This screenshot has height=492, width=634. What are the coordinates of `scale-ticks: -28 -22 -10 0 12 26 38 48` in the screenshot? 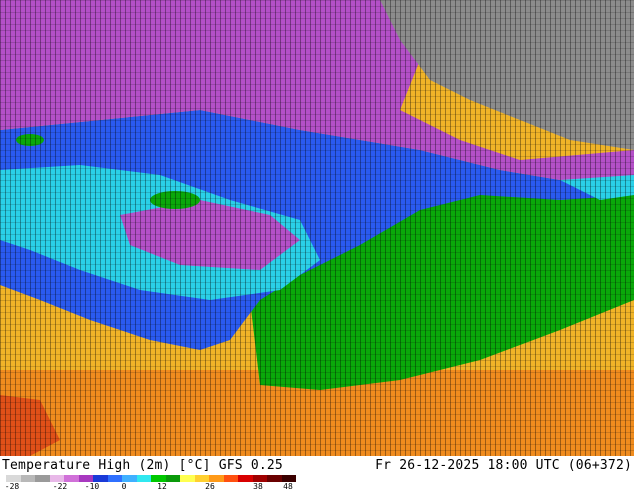 It's located at (150, 487).